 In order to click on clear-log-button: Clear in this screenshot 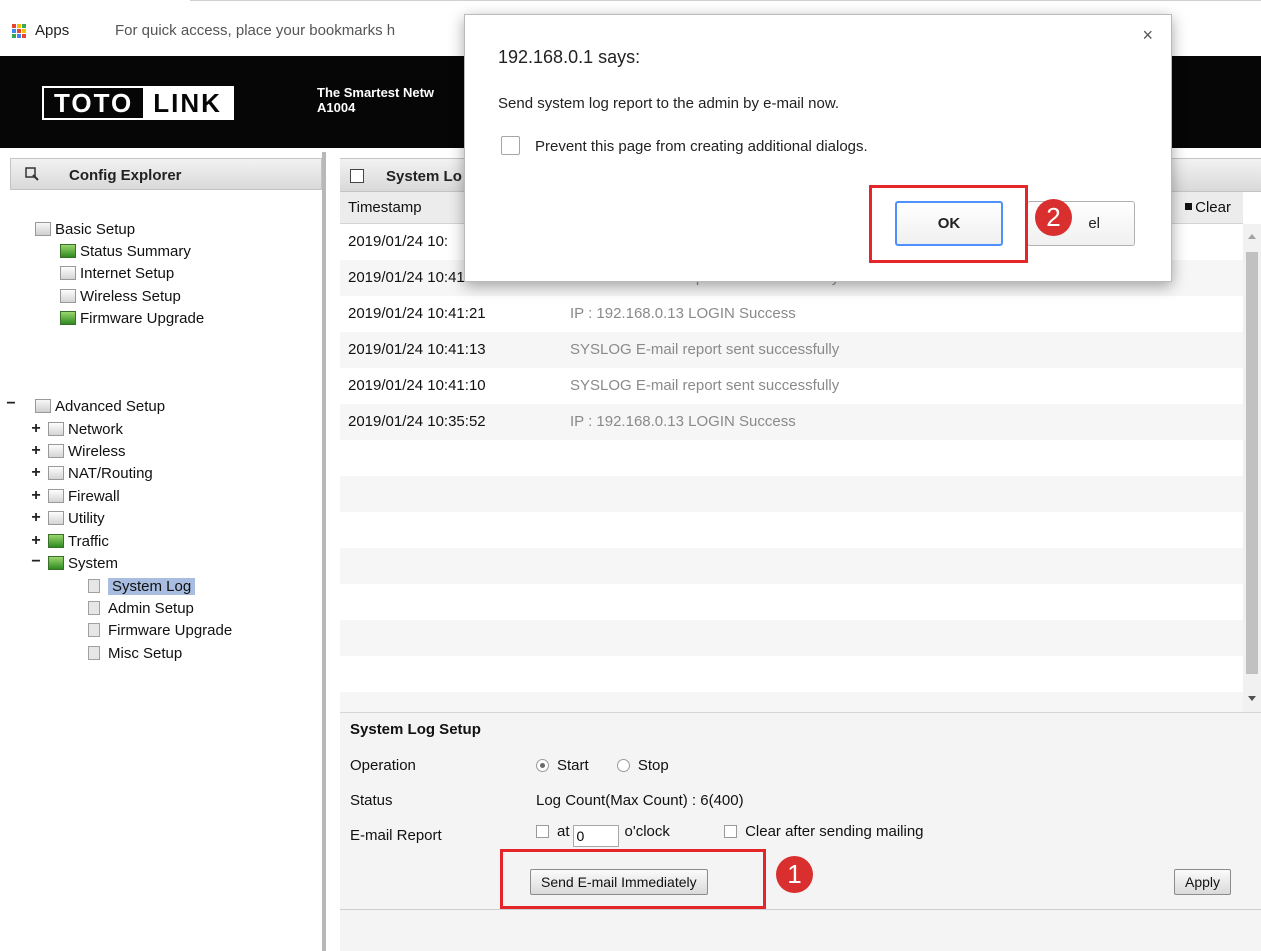, I will do `click(1208, 207)`.